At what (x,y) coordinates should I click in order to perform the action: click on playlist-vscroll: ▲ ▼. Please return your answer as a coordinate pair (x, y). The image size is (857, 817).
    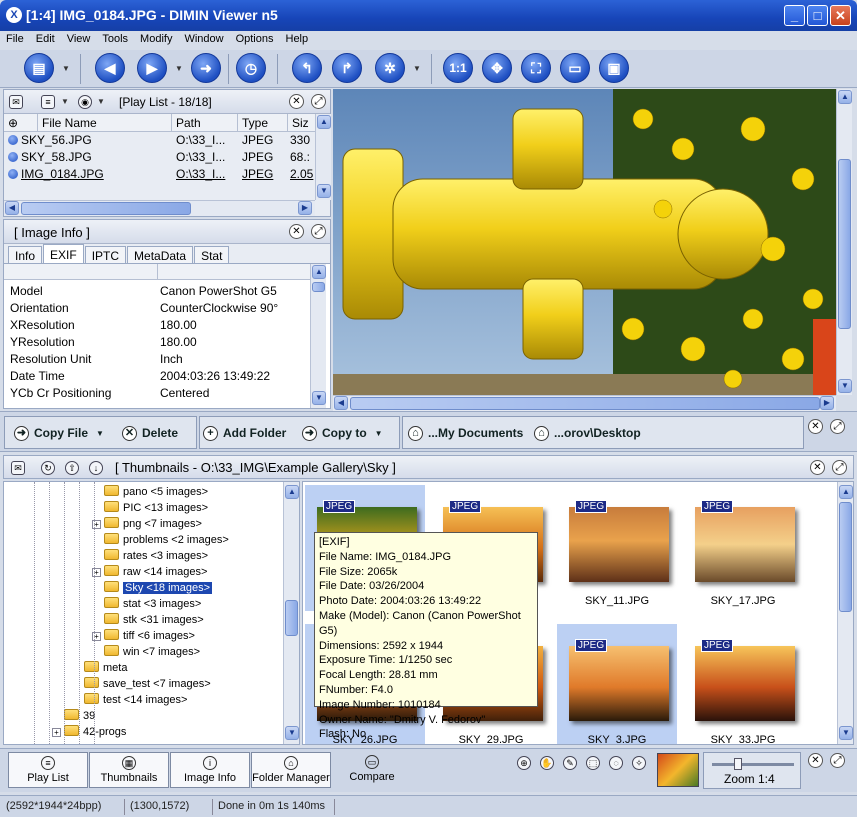
    Looking at the image, I should click on (323, 157).